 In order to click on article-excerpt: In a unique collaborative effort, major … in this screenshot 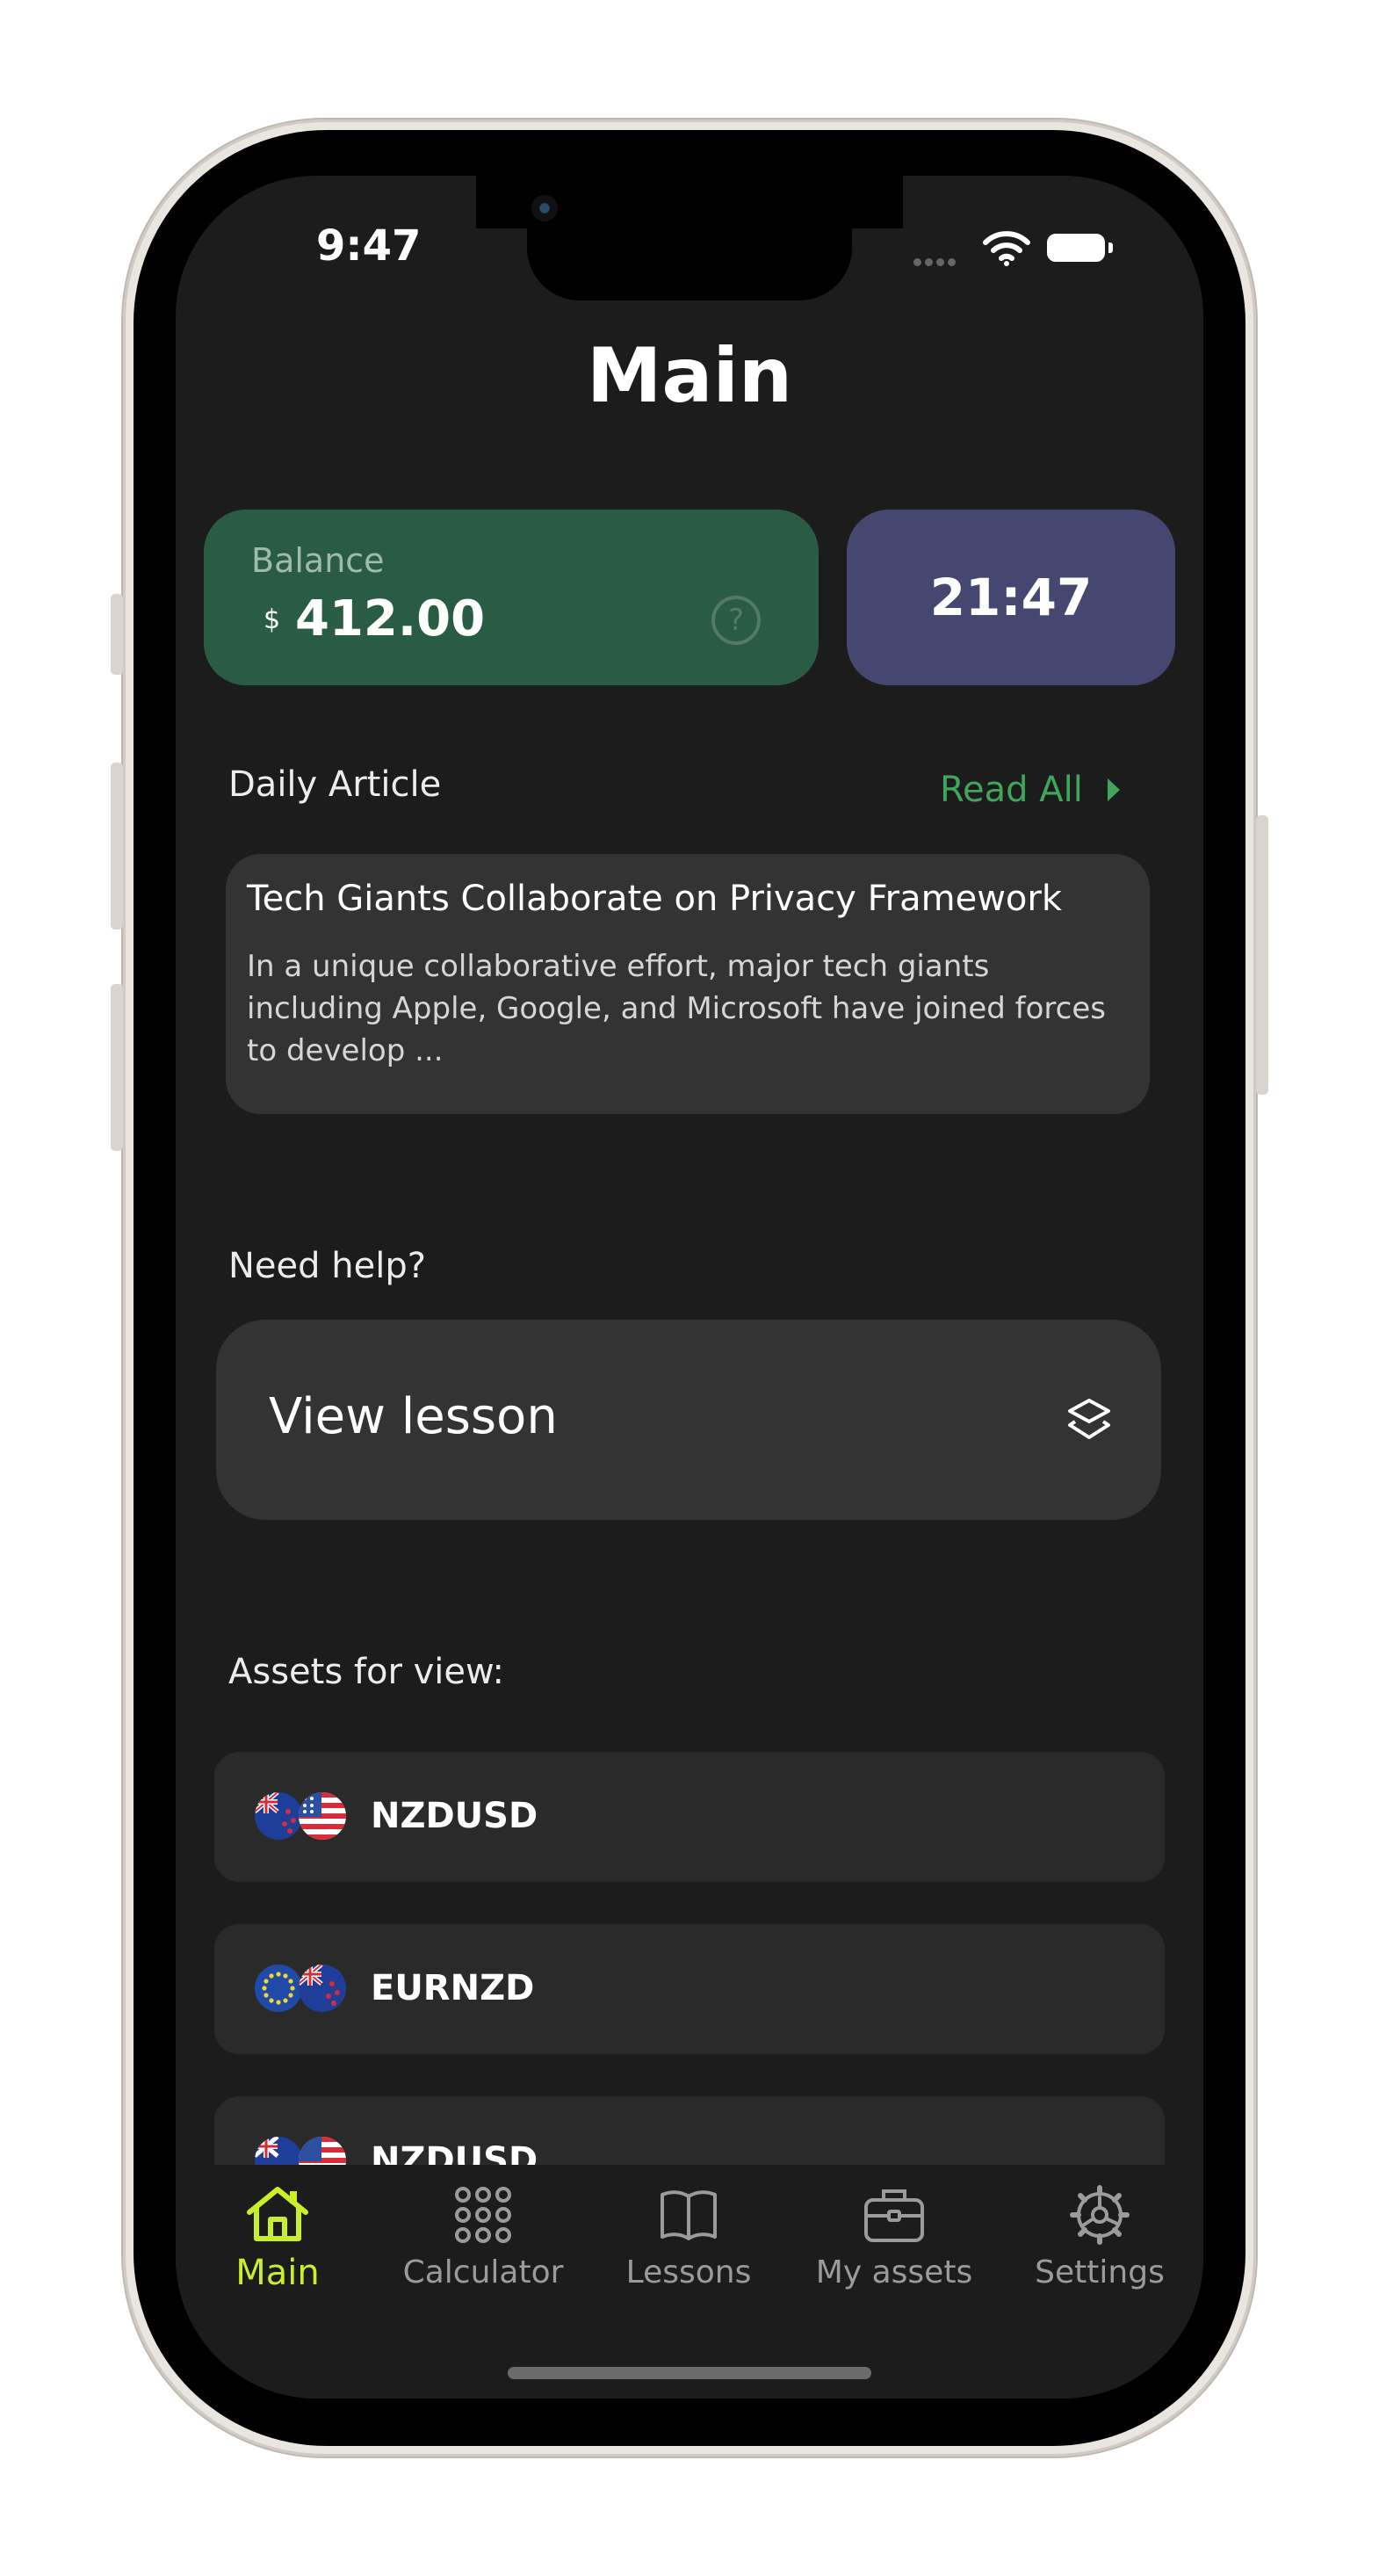, I will do `click(676, 1008)`.